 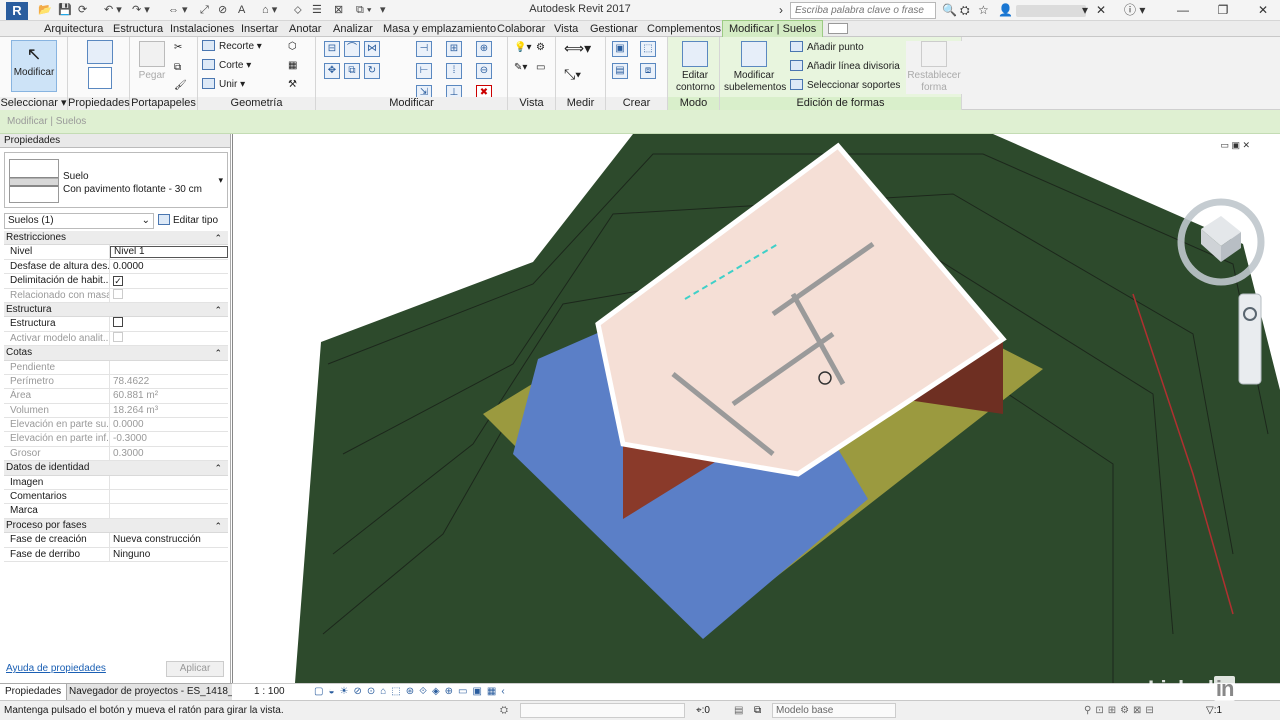 I want to click on edit-boundary-button: Editar contorno, so click(x=695, y=67).